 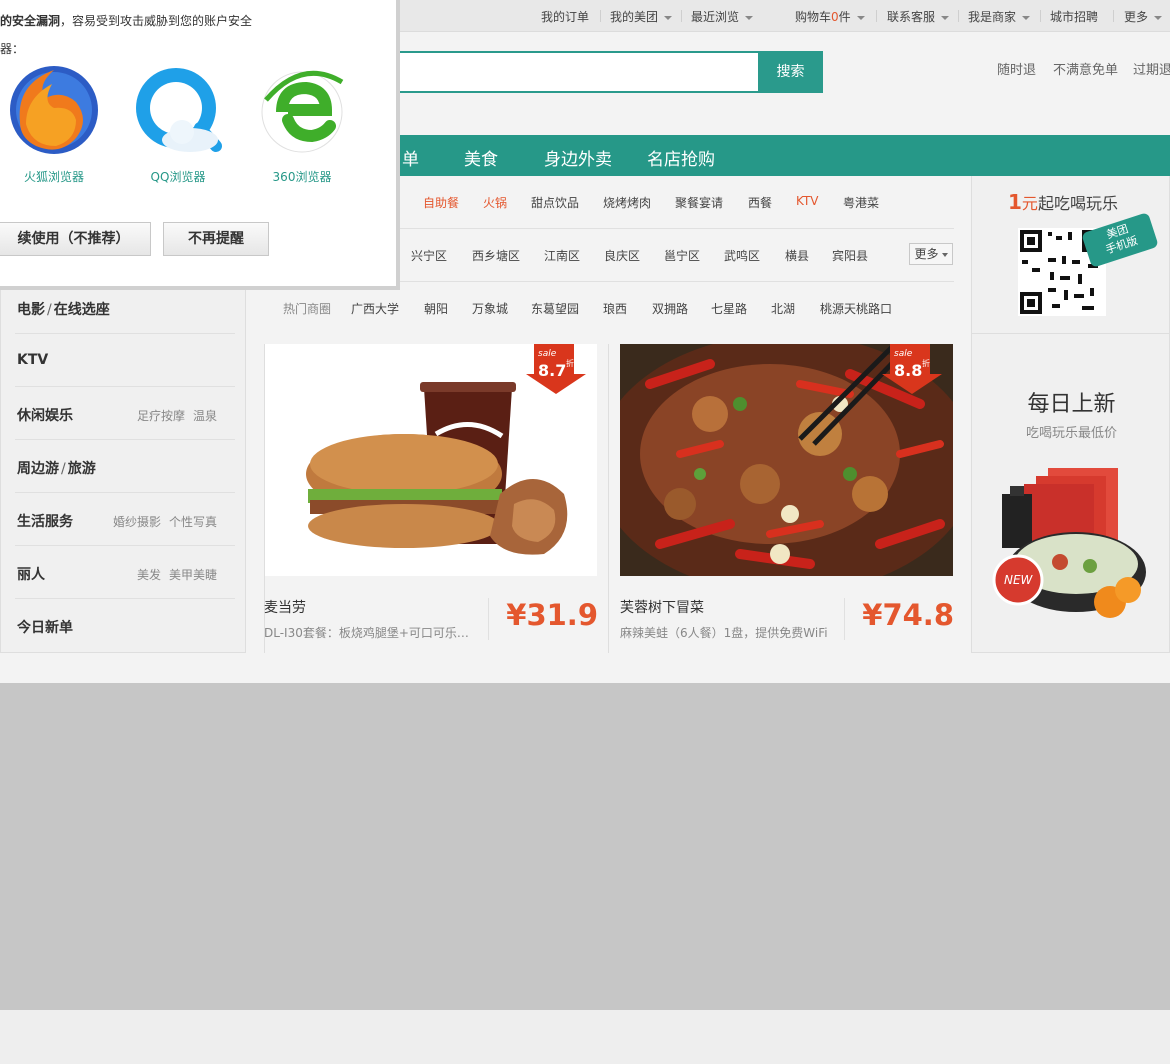 I want to click on service-menu: 联系客服, so click(x=918, y=16).